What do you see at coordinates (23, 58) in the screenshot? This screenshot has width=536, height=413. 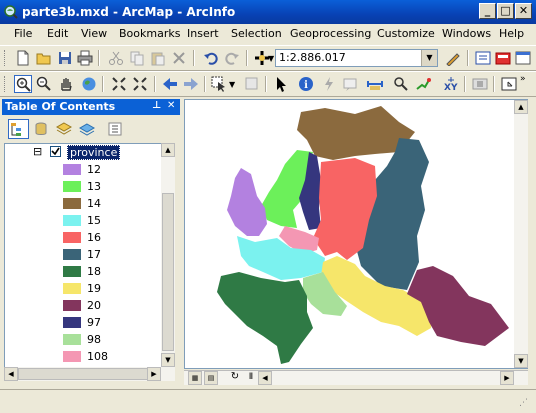 I see `new-document-button` at bounding box center [23, 58].